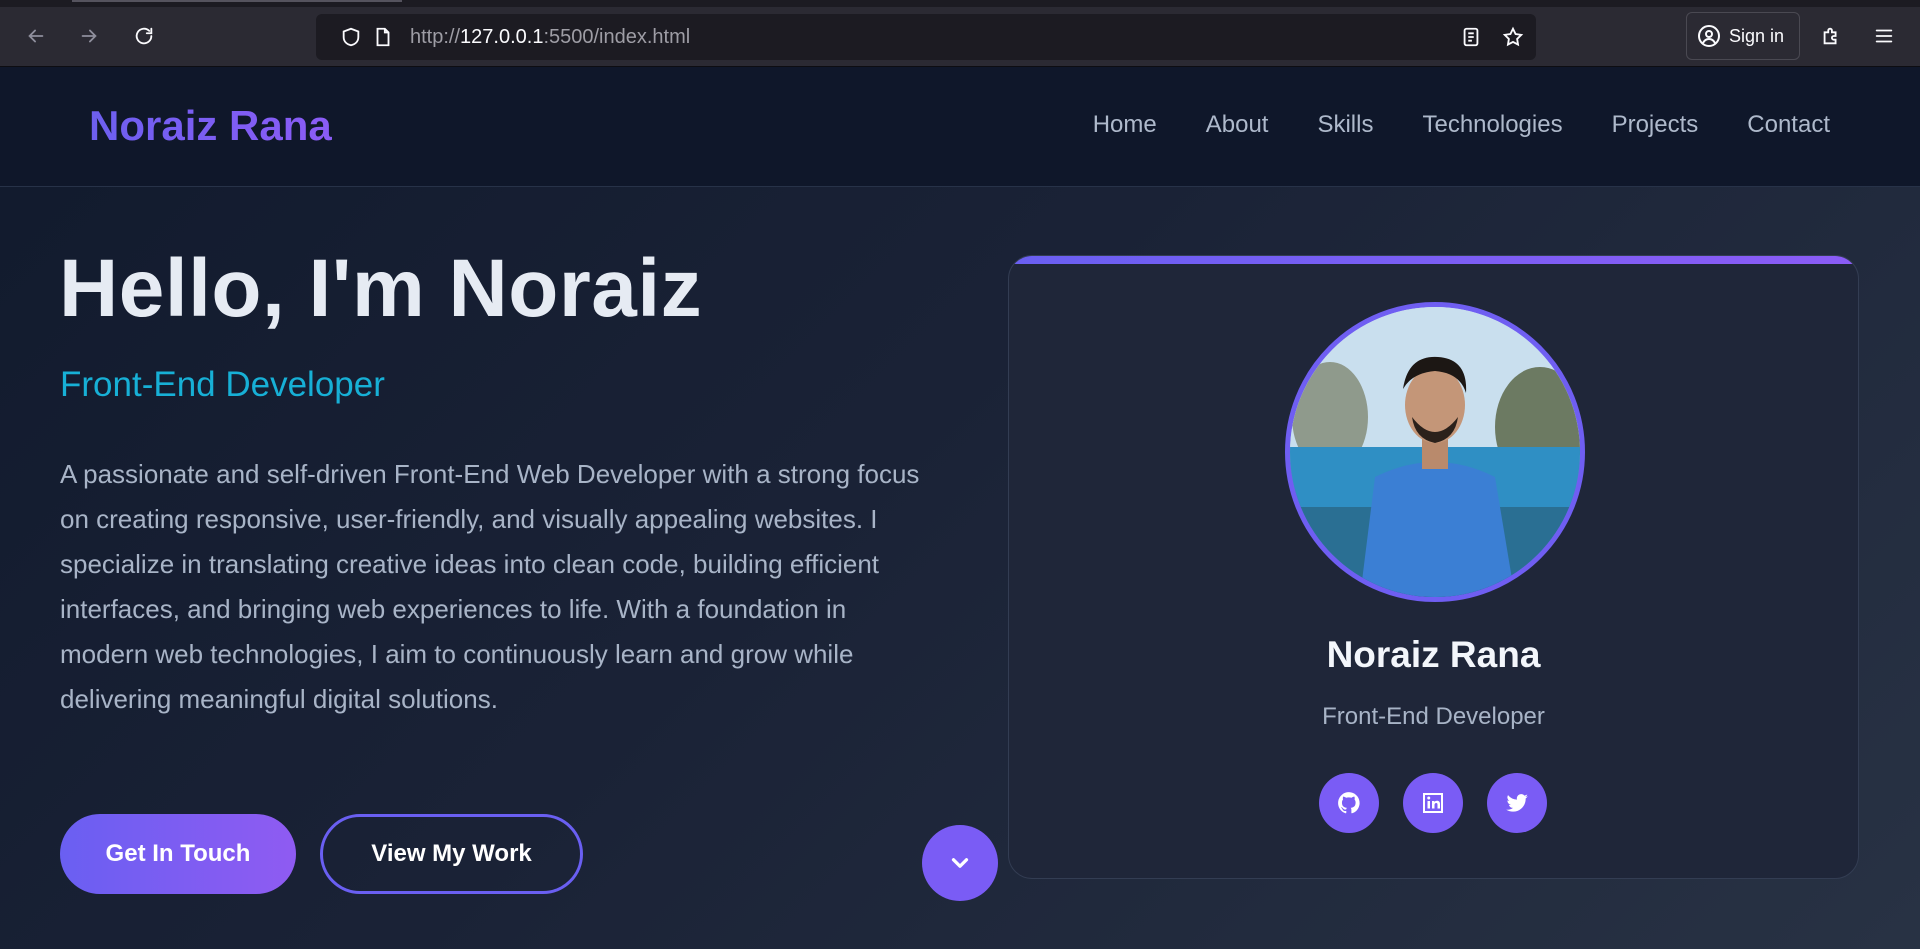 The width and height of the screenshot is (1920, 949). I want to click on nav-skills: Skills, so click(1345, 125).